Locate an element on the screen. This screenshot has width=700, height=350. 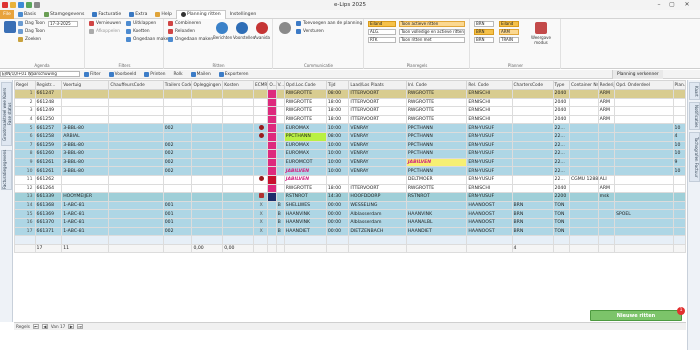
planner-field-1: BRN is located at coordinates (484, 24).